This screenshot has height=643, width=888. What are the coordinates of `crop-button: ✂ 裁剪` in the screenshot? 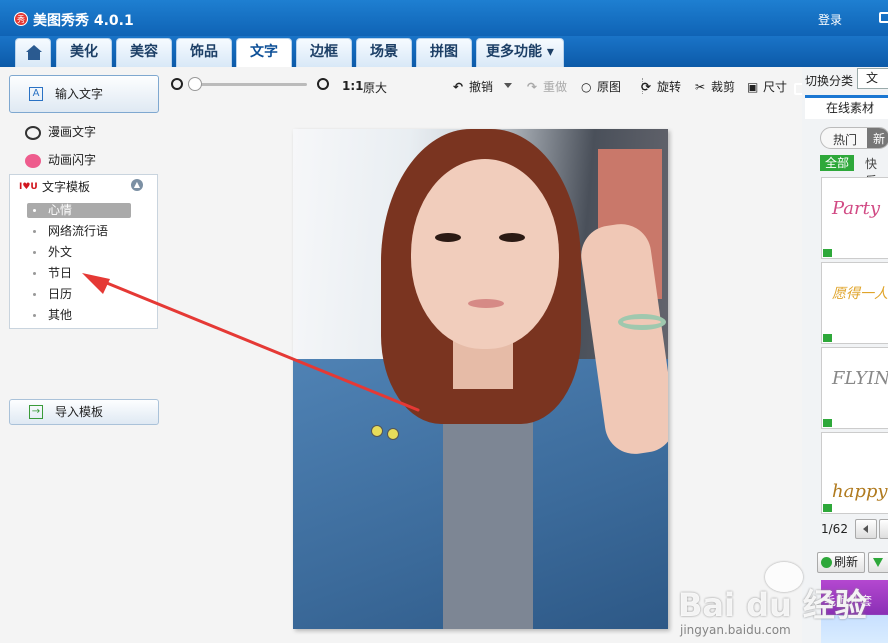 It's located at (715, 86).